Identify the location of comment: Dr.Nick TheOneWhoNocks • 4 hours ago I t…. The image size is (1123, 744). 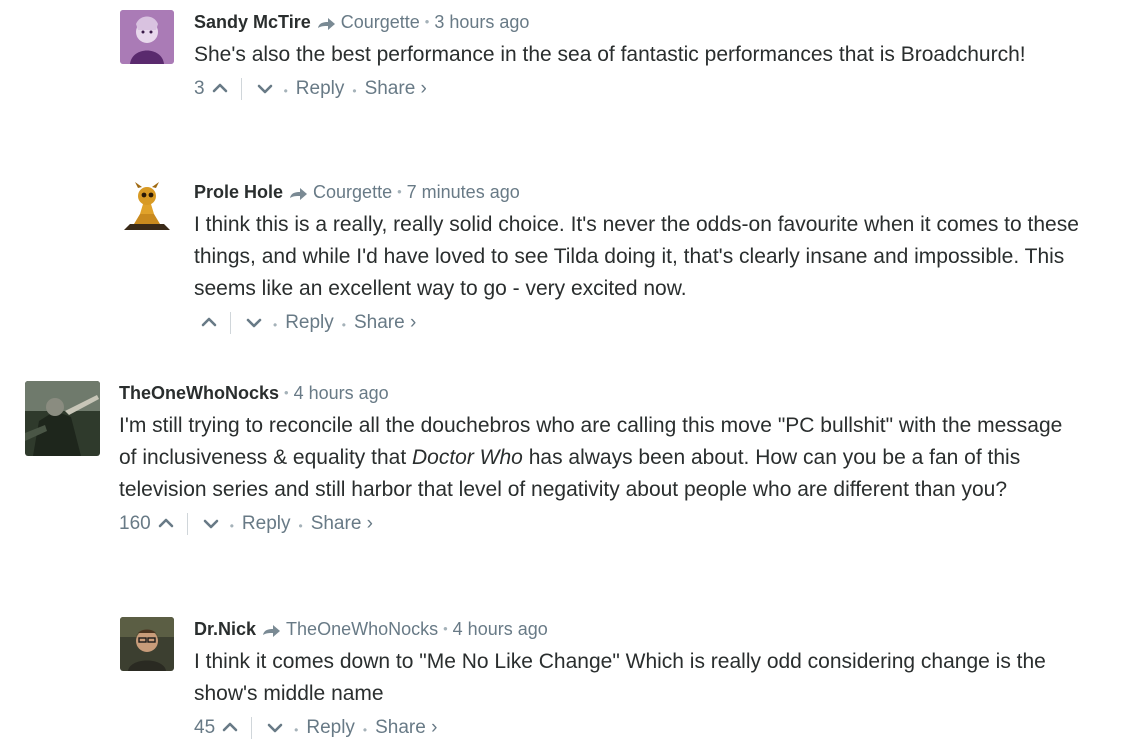
(615, 679).